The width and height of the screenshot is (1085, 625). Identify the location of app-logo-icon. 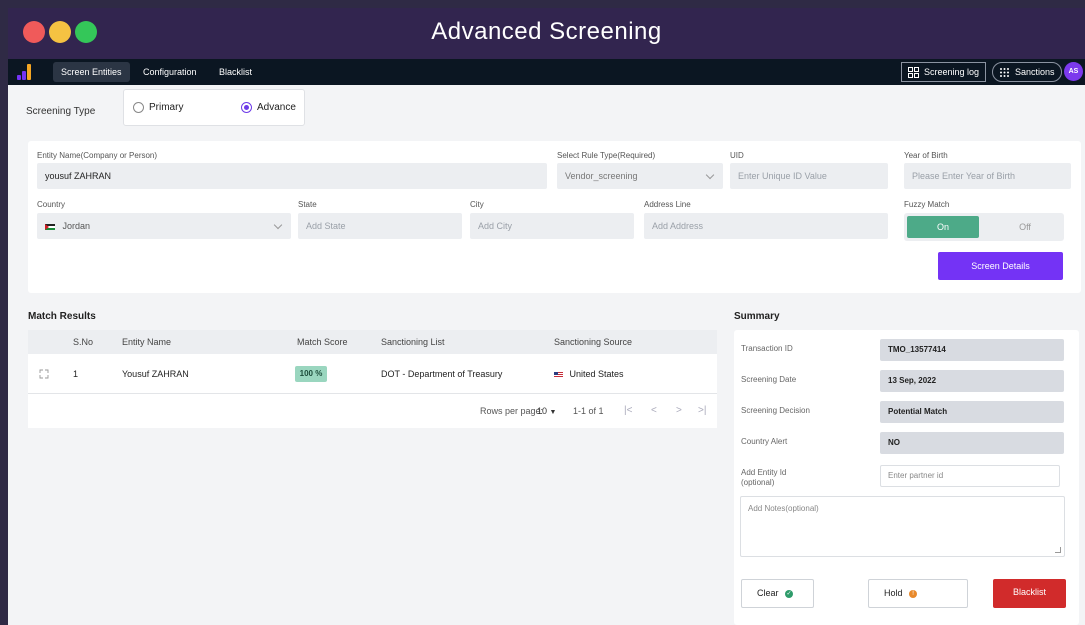
(26, 72).